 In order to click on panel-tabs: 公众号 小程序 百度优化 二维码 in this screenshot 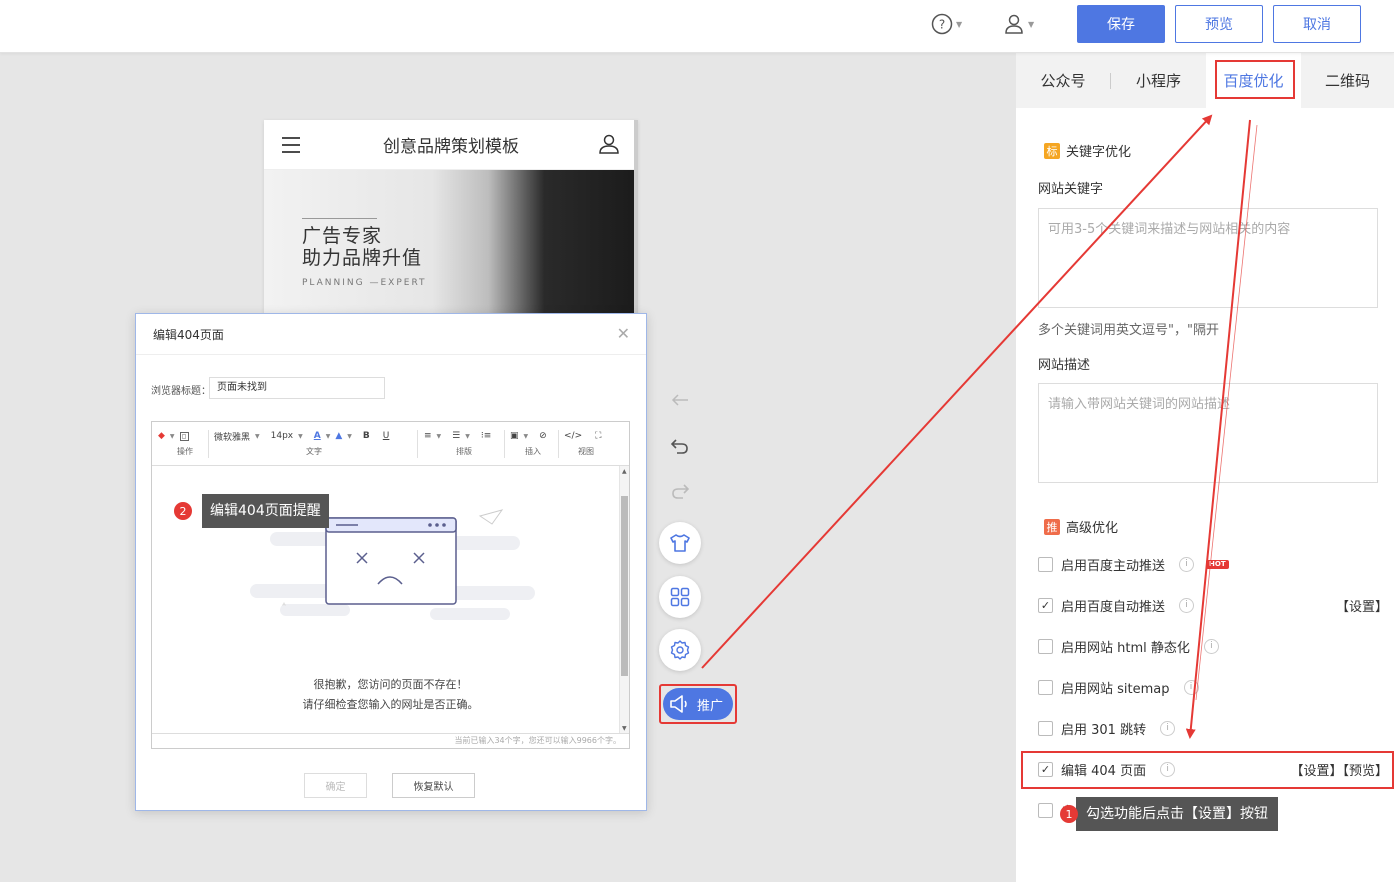, I will do `click(1205, 80)`.